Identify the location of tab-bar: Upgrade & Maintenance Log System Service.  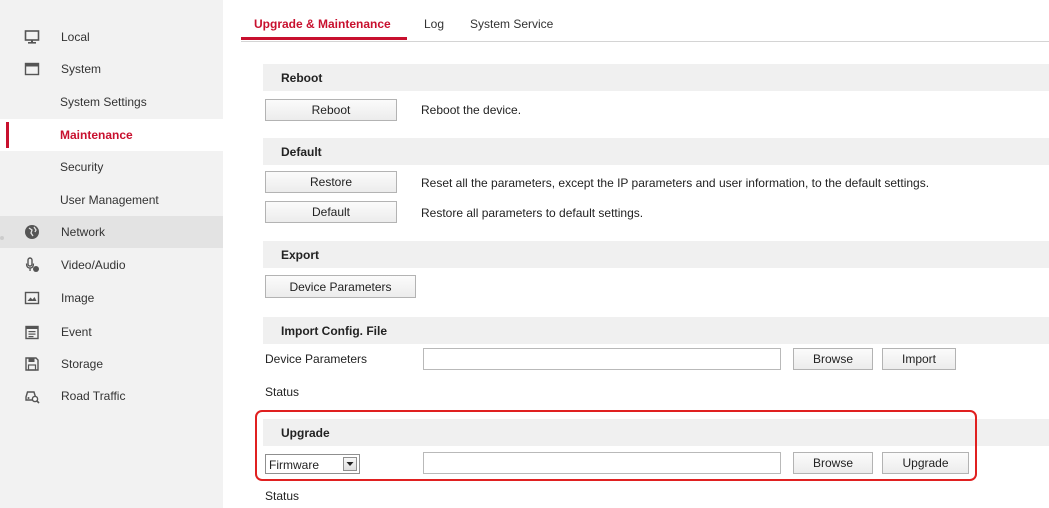
(645, 21).